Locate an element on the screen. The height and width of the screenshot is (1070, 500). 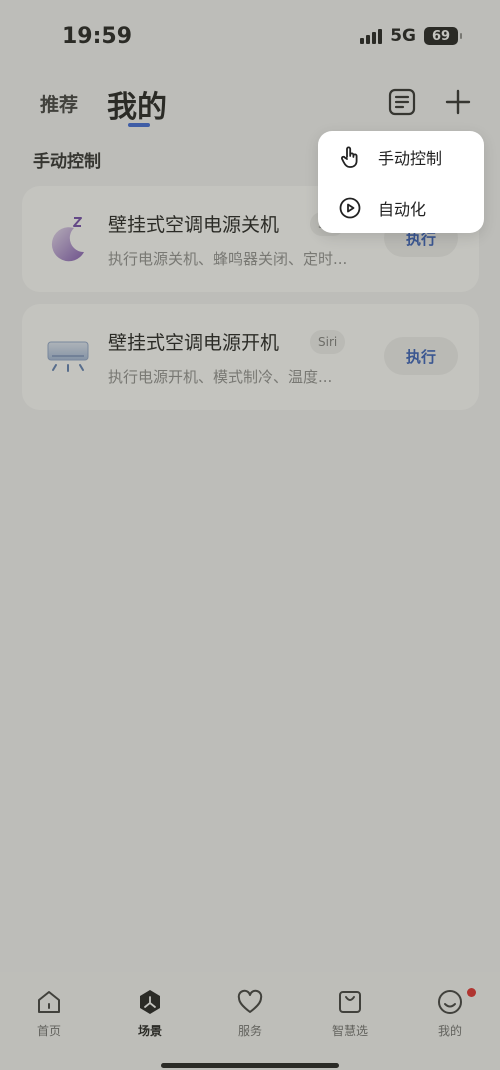
add-popup-menu: 手动控制 自动化 is located at coordinates (401, 182).